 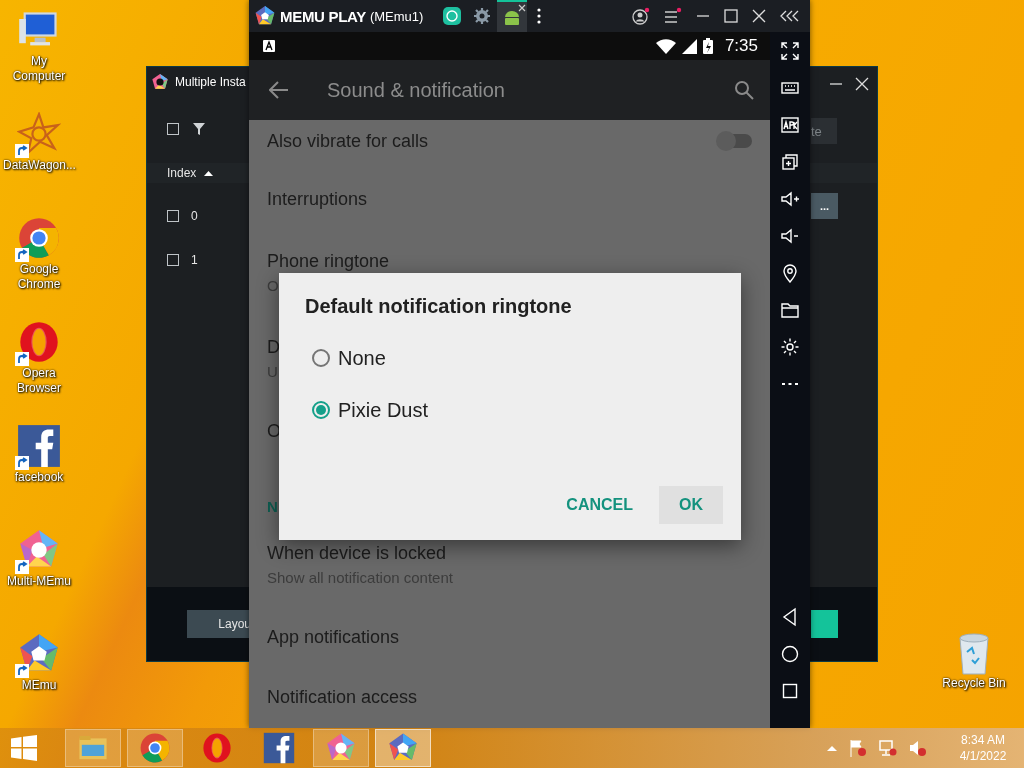 I want to click on home-icon, so click(x=790, y=654).